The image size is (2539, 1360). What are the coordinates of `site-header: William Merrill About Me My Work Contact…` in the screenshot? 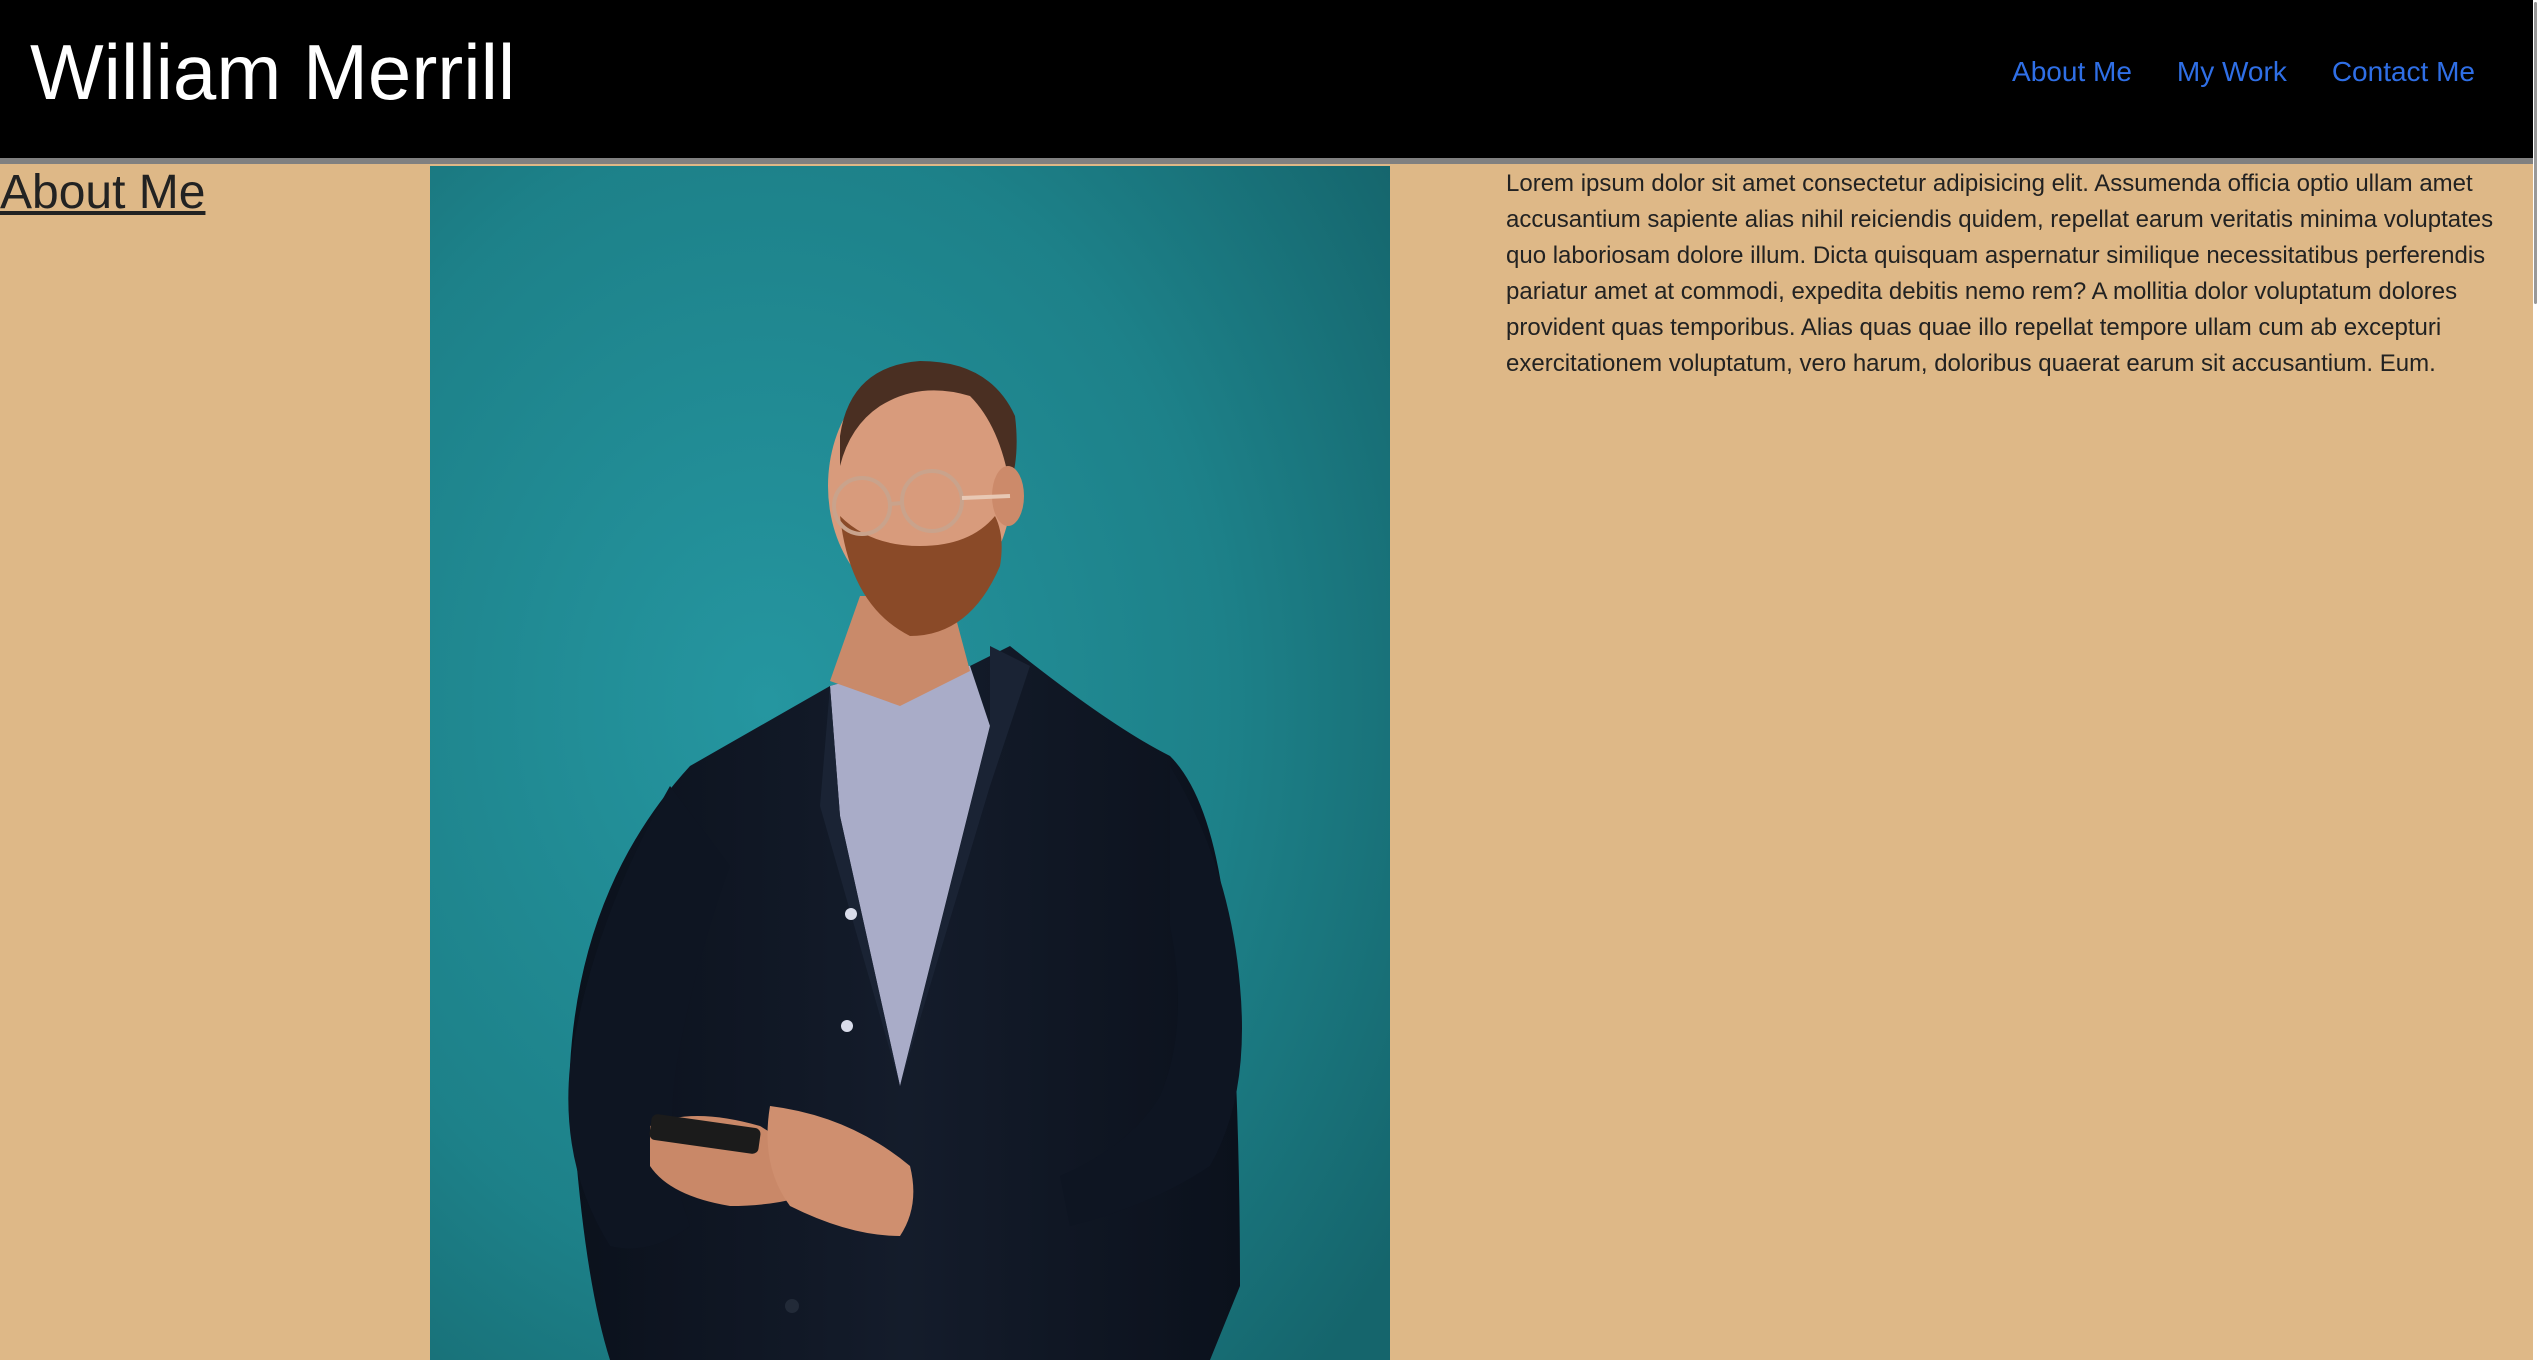 It's located at (1266, 82).